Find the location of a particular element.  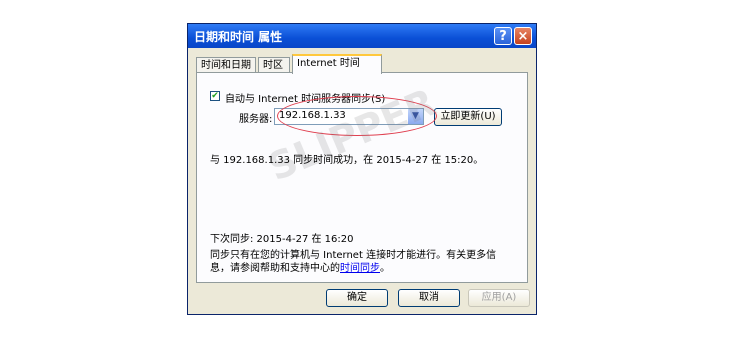

info-text-line2: 息，请参阅帮助和支持中心的时间同步。 is located at coordinates (300, 266).